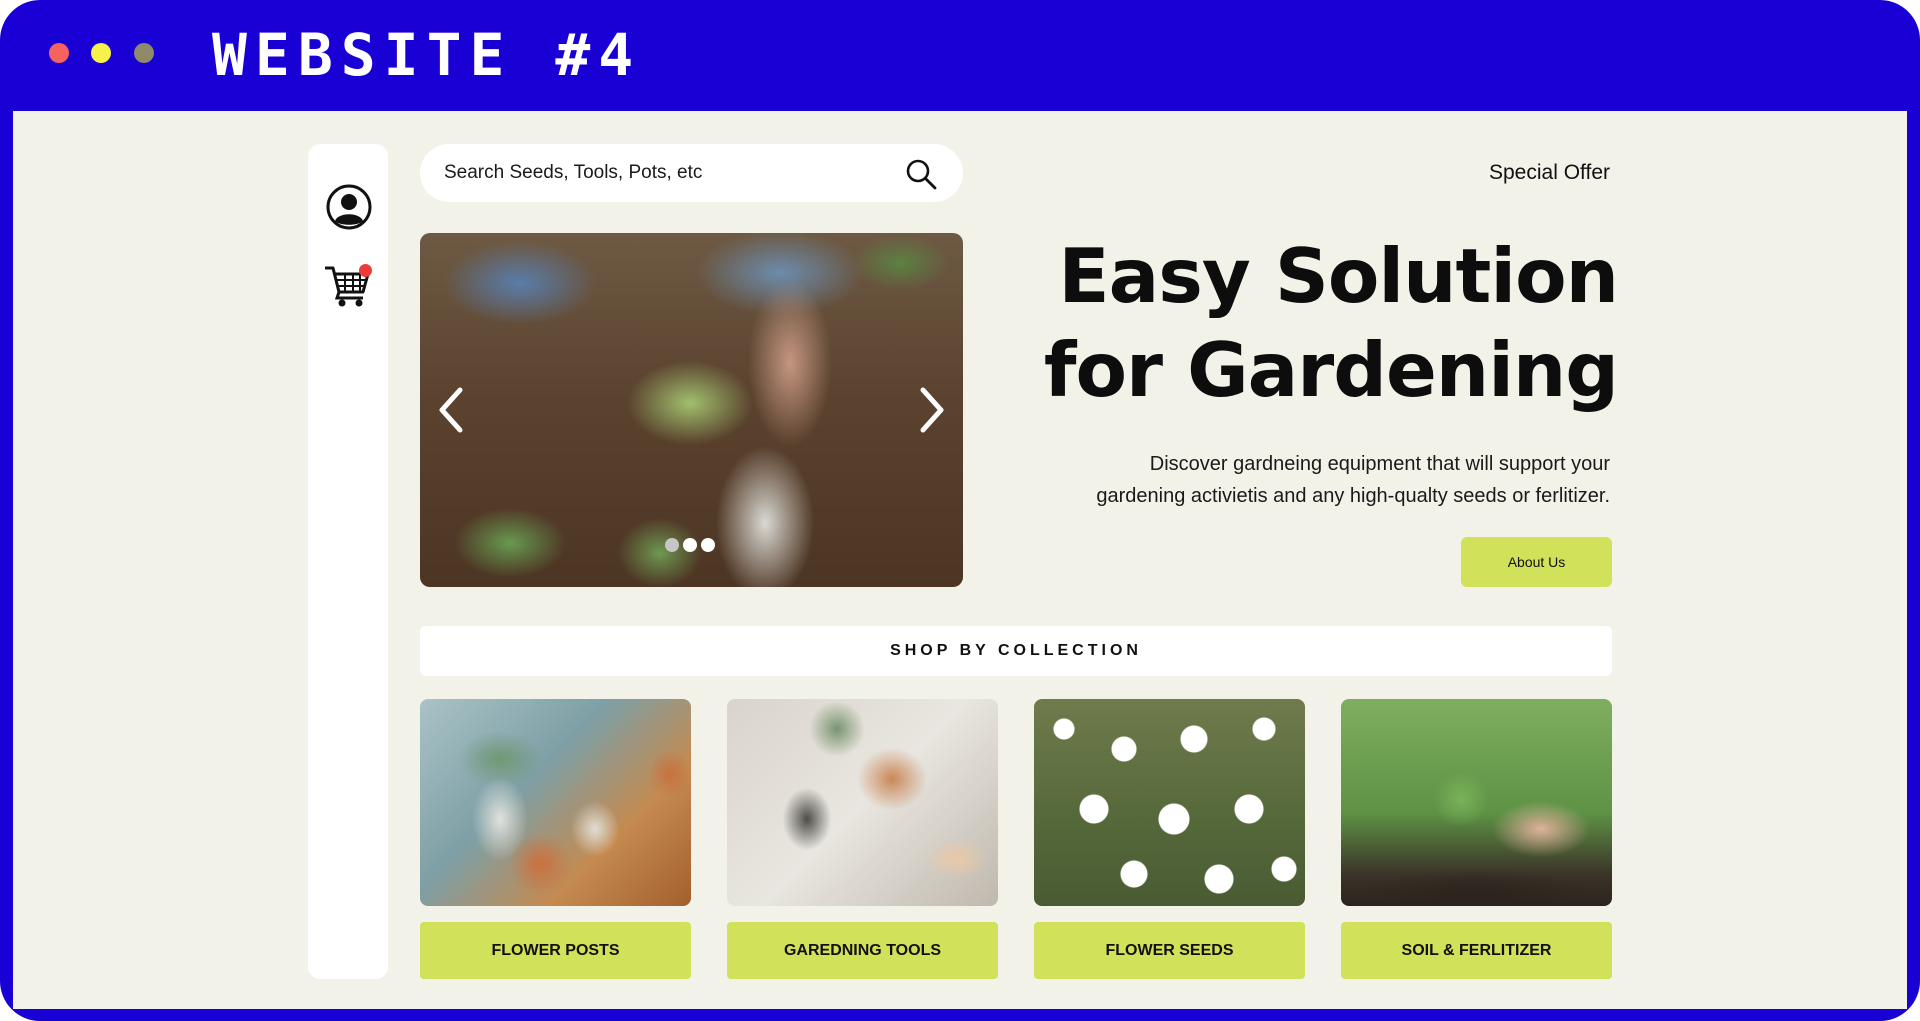 The width and height of the screenshot is (1920, 1021). I want to click on special-offer-link: Special Offer, so click(1549, 173).